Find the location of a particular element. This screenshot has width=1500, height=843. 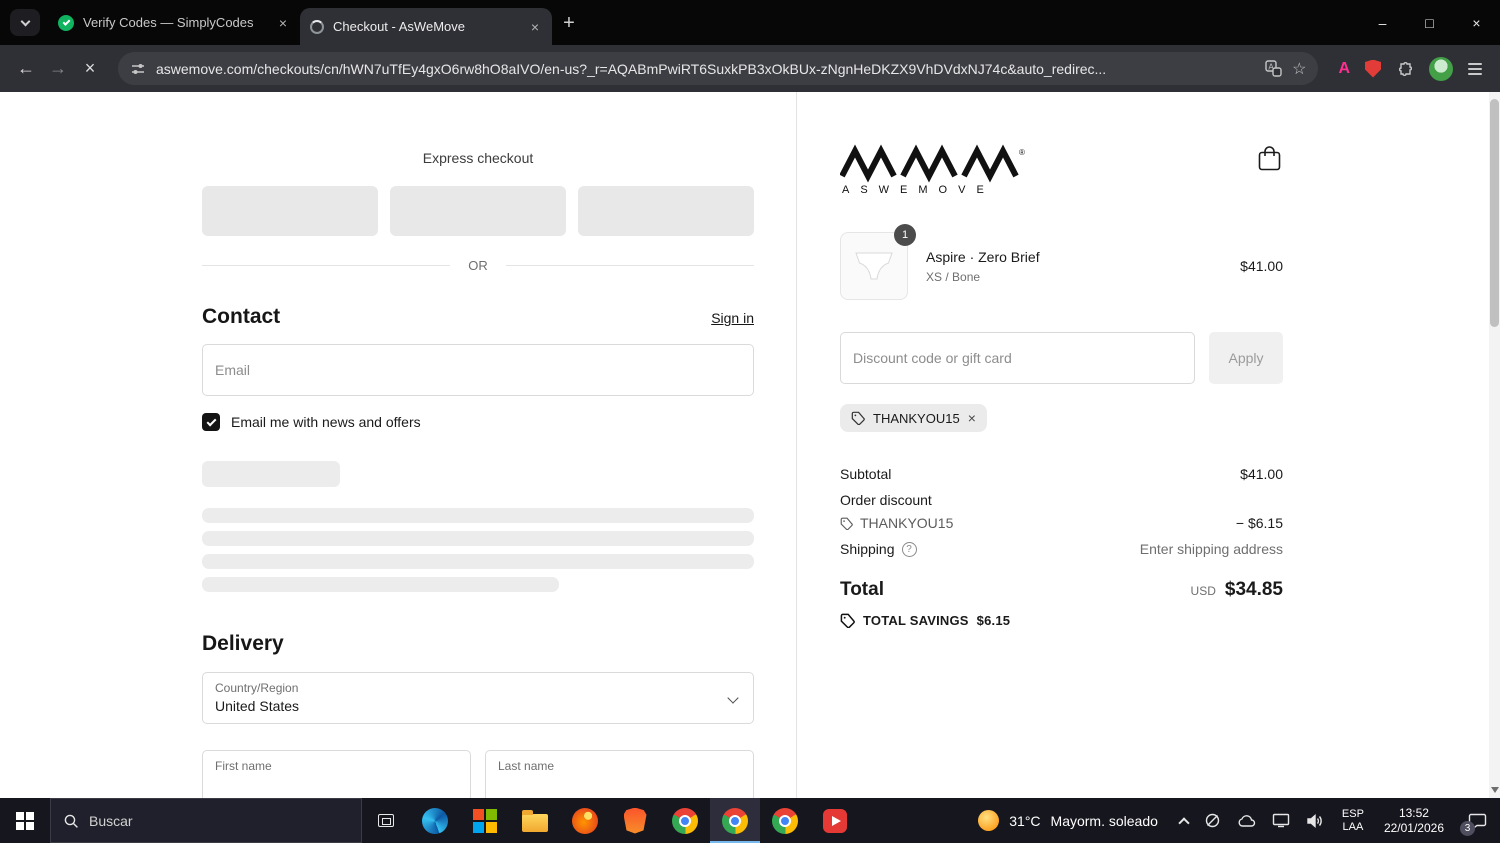

apply-discount-button: Apply is located at coordinates (1246, 358).